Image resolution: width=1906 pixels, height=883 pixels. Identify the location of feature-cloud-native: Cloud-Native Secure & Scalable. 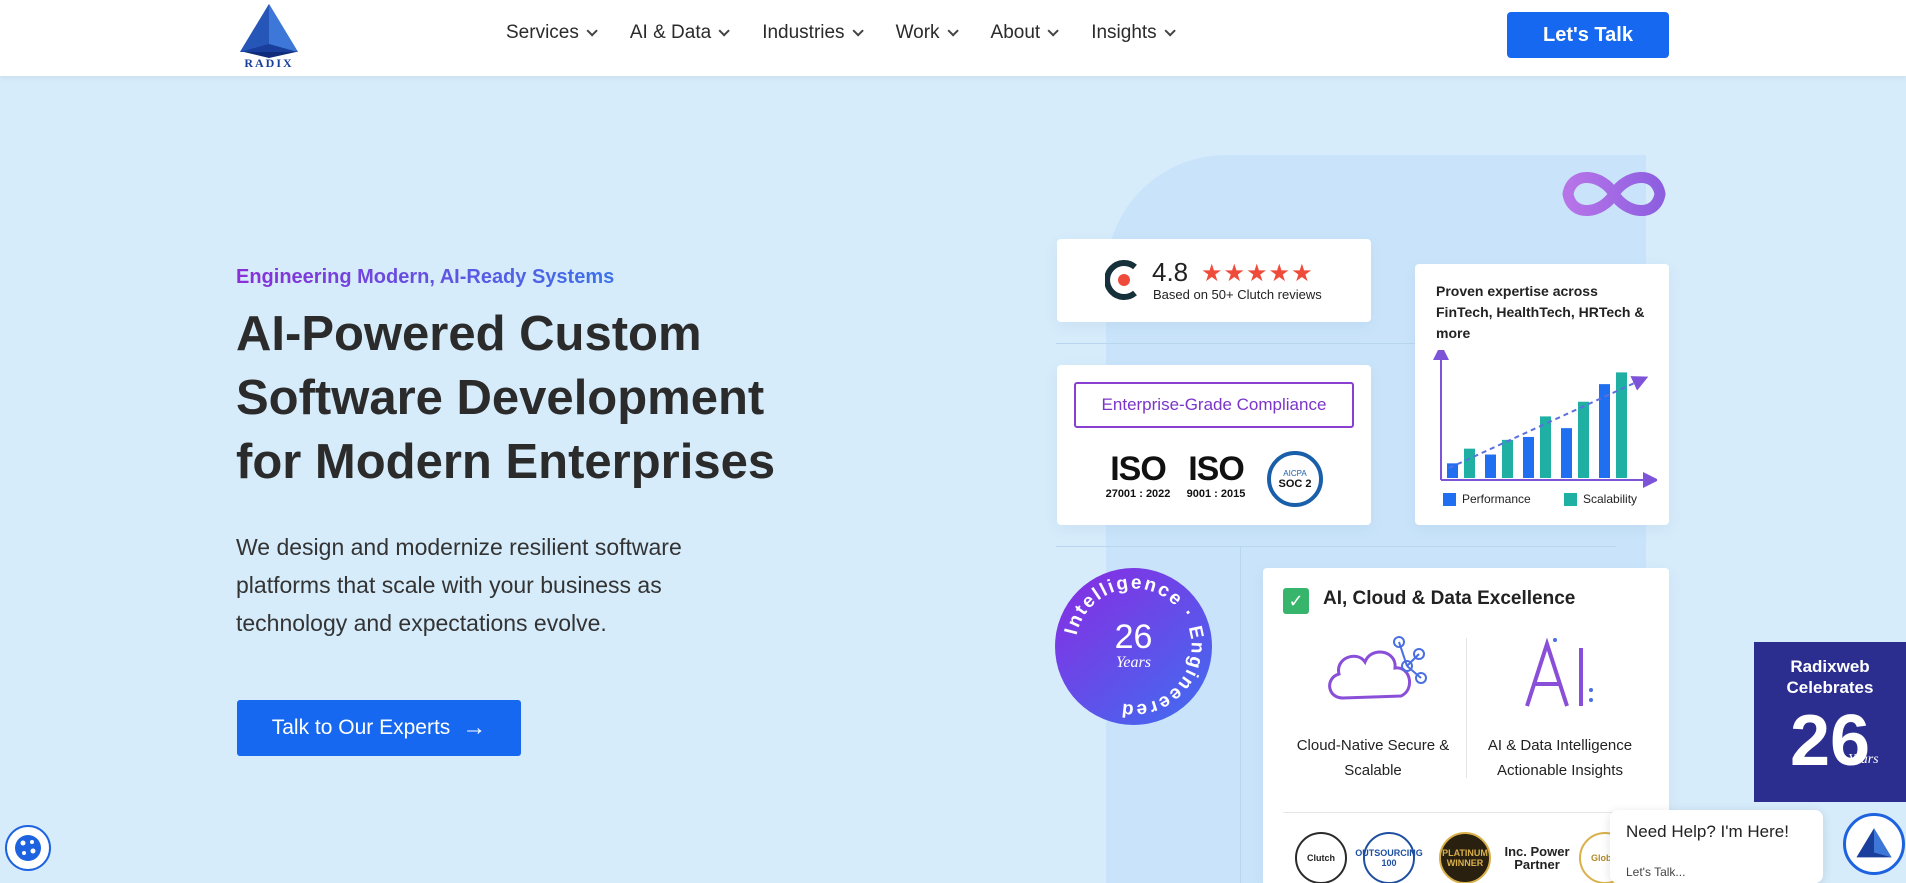
(1373, 758).